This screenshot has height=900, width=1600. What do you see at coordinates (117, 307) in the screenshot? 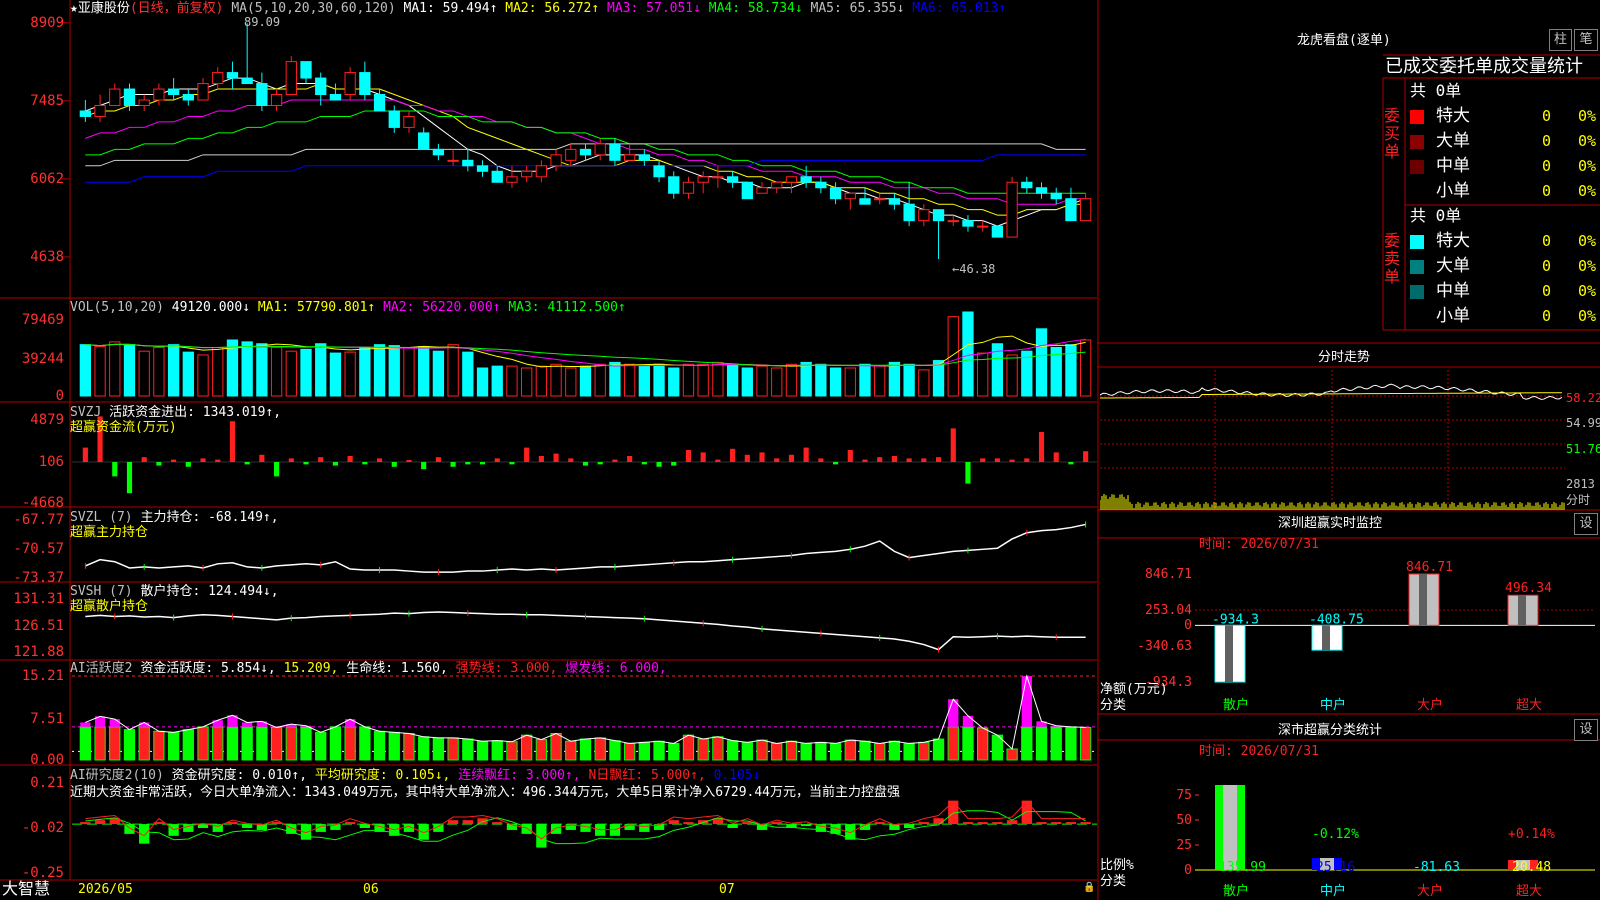
I see `vol-name: VOL(5,10,20)` at bounding box center [117, 307].